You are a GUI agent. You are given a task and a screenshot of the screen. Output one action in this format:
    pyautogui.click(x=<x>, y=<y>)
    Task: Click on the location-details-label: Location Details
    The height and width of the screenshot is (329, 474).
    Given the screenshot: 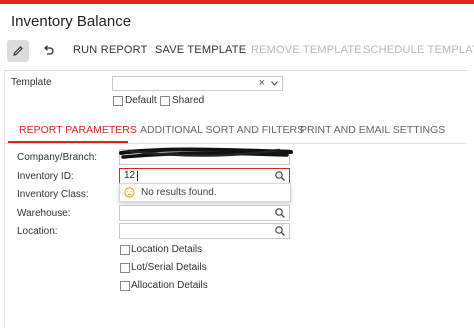 What is the action you would take?
    pyautogui.click(x=167, y=249)
    